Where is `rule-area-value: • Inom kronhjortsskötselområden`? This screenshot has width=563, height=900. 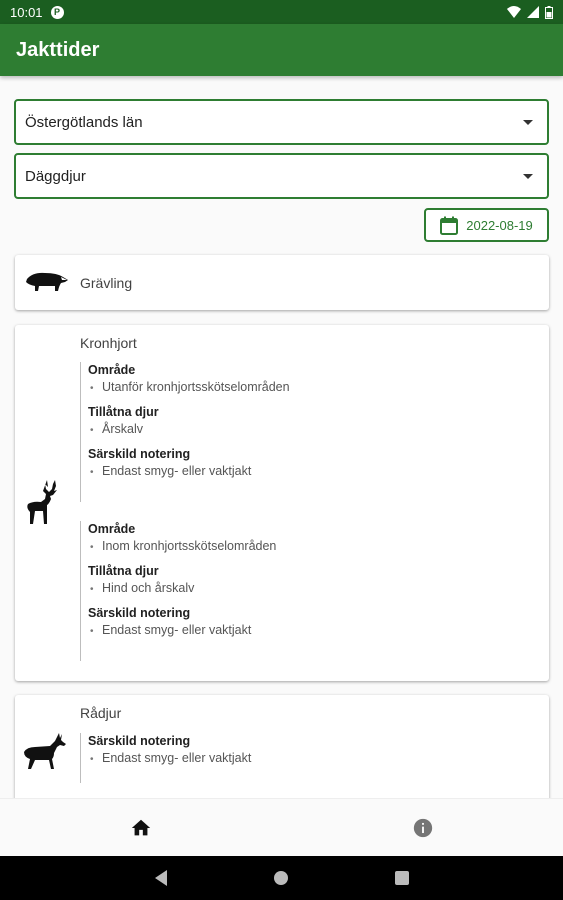 rule-area-value: • Inom kronhjortsskötselområden is located at coordinates (183, 546).